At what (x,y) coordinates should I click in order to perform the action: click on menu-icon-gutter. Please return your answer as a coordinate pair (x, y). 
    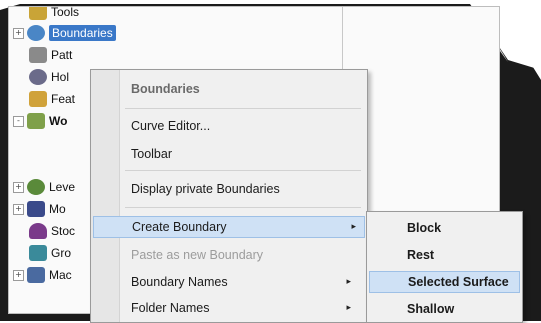
    Looking at the image, I should click on (105, 196).